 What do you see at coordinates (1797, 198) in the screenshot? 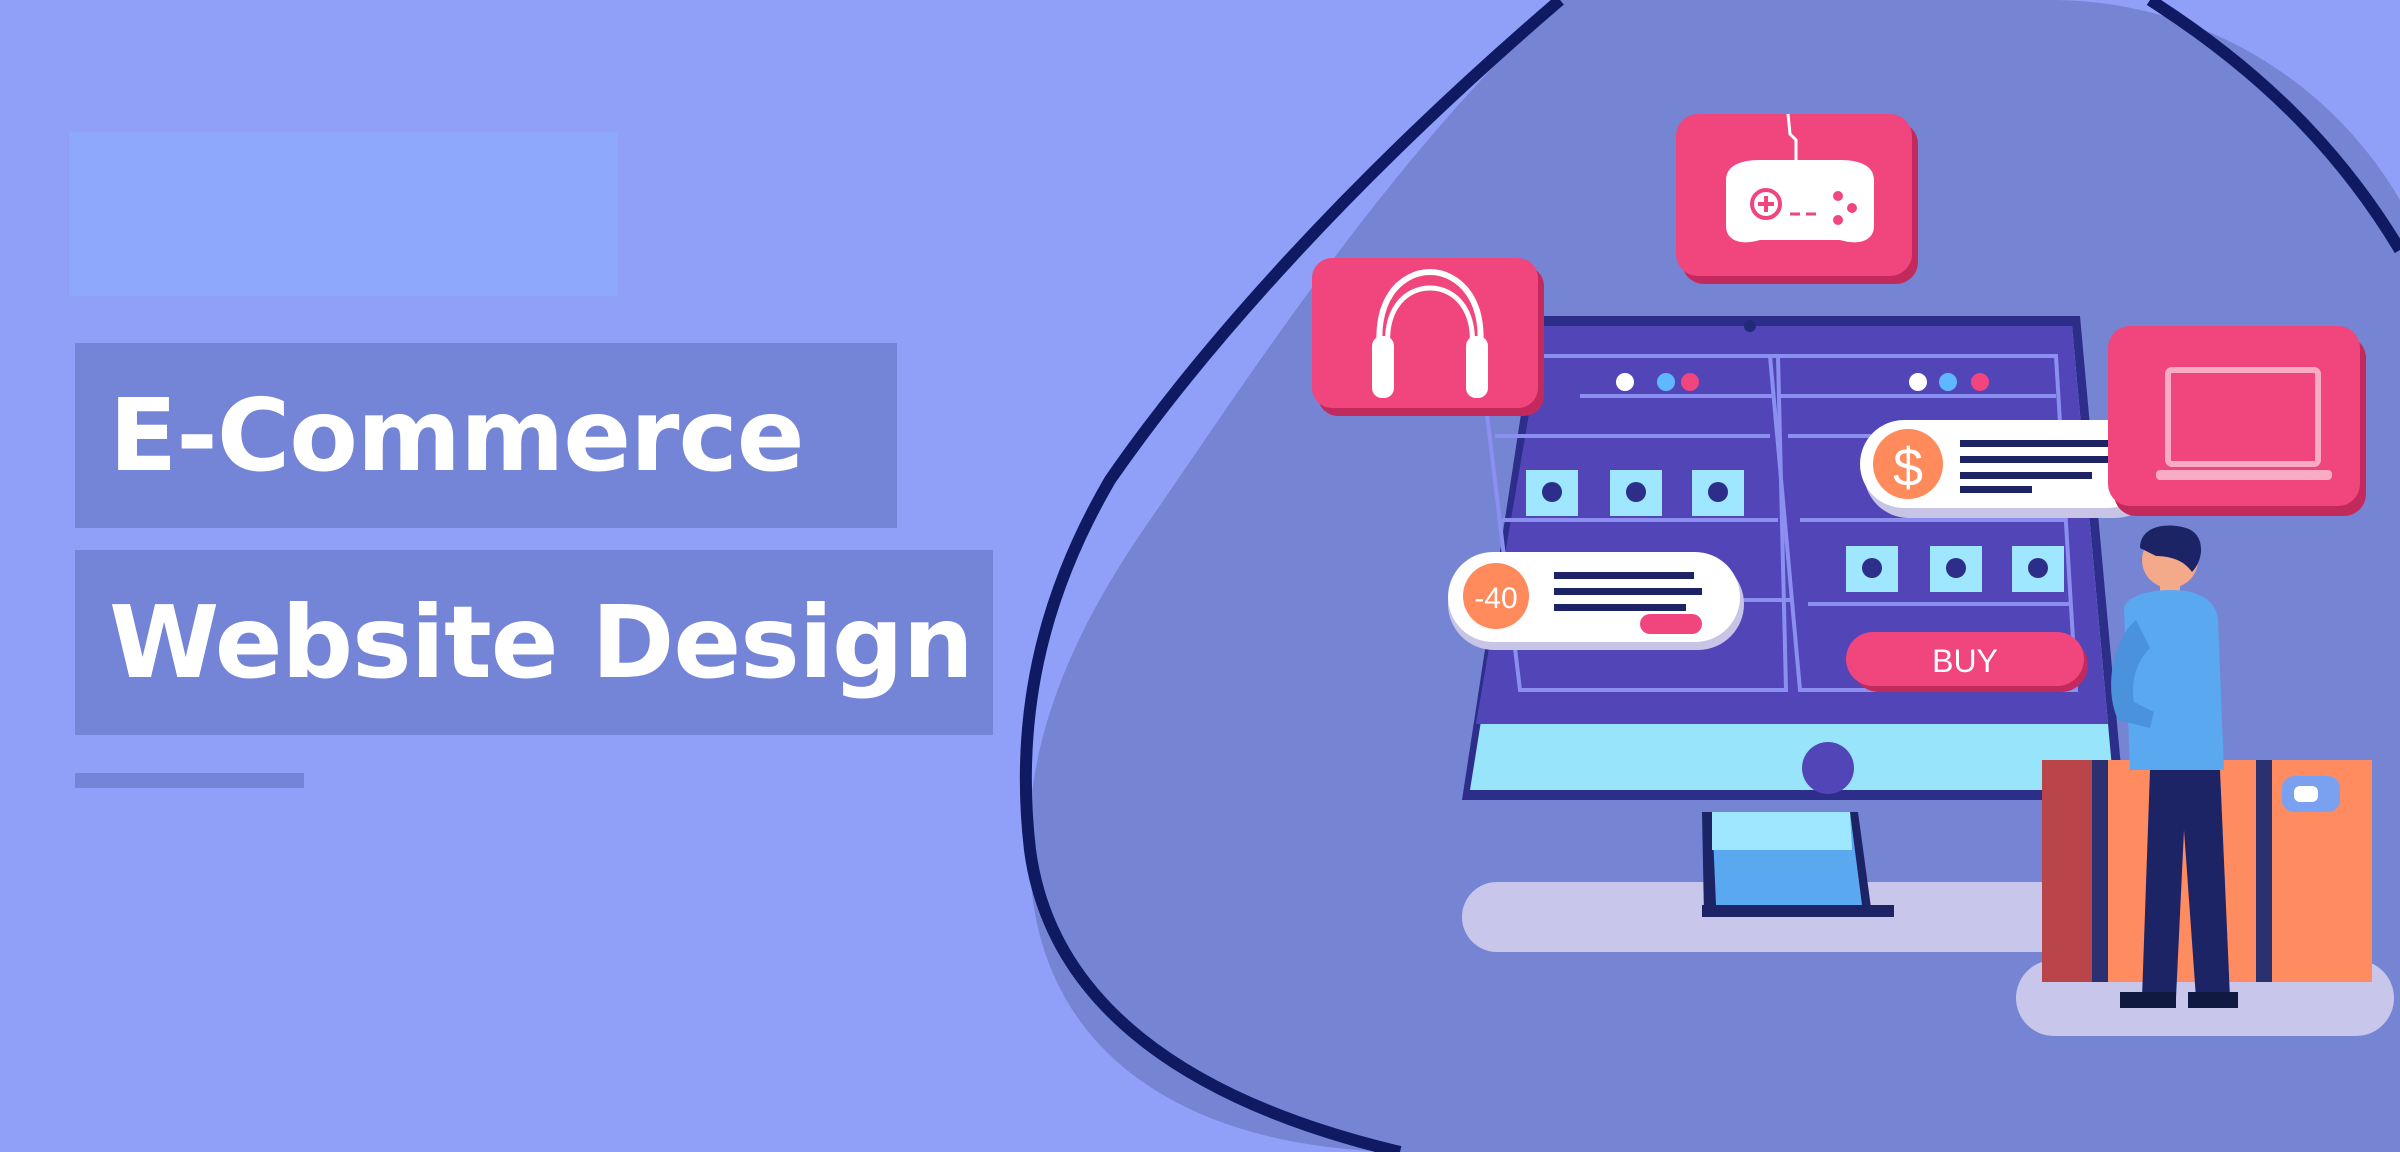
I see `gamepad-icon` at bounding box center [1797, 198].